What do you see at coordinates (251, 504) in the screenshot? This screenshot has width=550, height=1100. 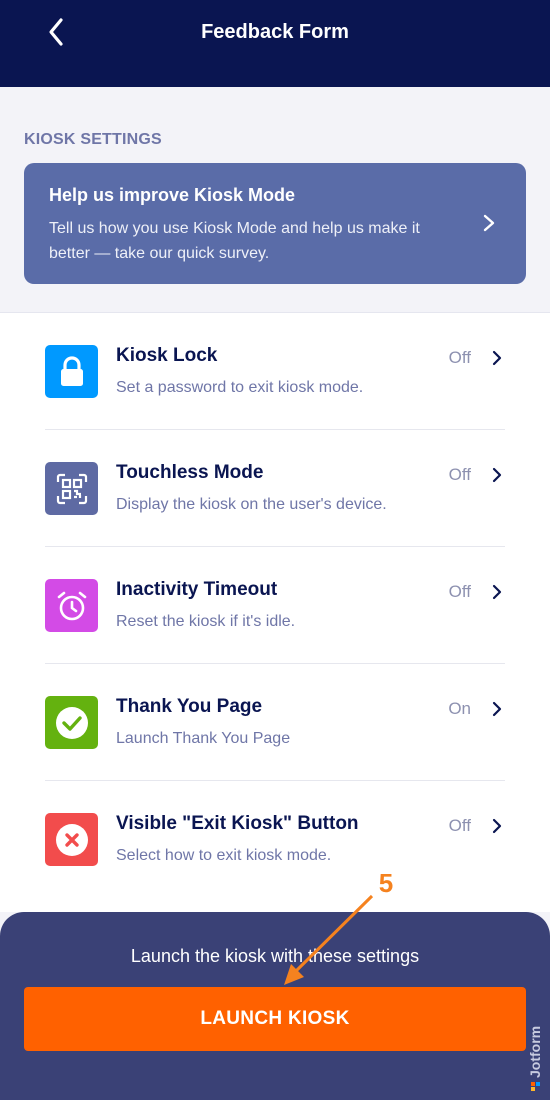 I see `setting-subtitle: Display the kiosk on the user's device.` at bounding box center [251, 504].